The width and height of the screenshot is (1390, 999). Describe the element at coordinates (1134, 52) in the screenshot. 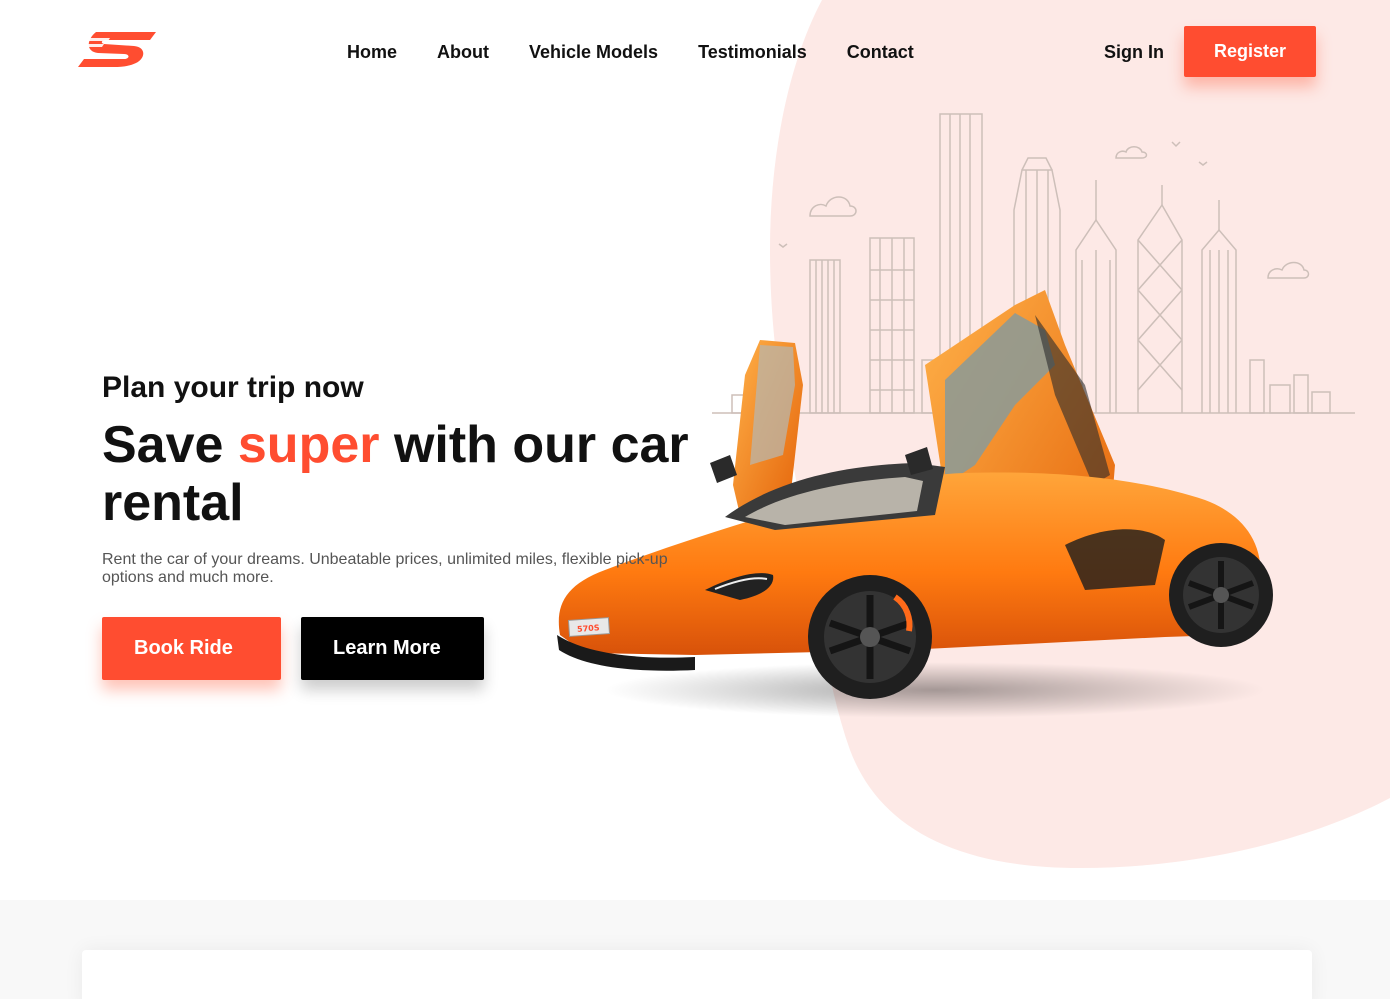

I see `sign-in-link: Sign In` at that location.